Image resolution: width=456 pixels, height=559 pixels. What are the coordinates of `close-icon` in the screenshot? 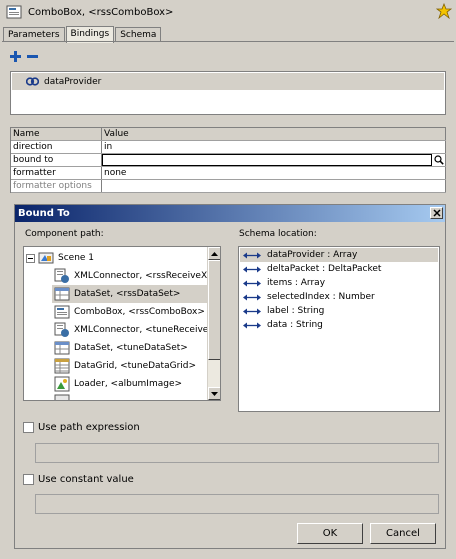 It's located at (436, 213).